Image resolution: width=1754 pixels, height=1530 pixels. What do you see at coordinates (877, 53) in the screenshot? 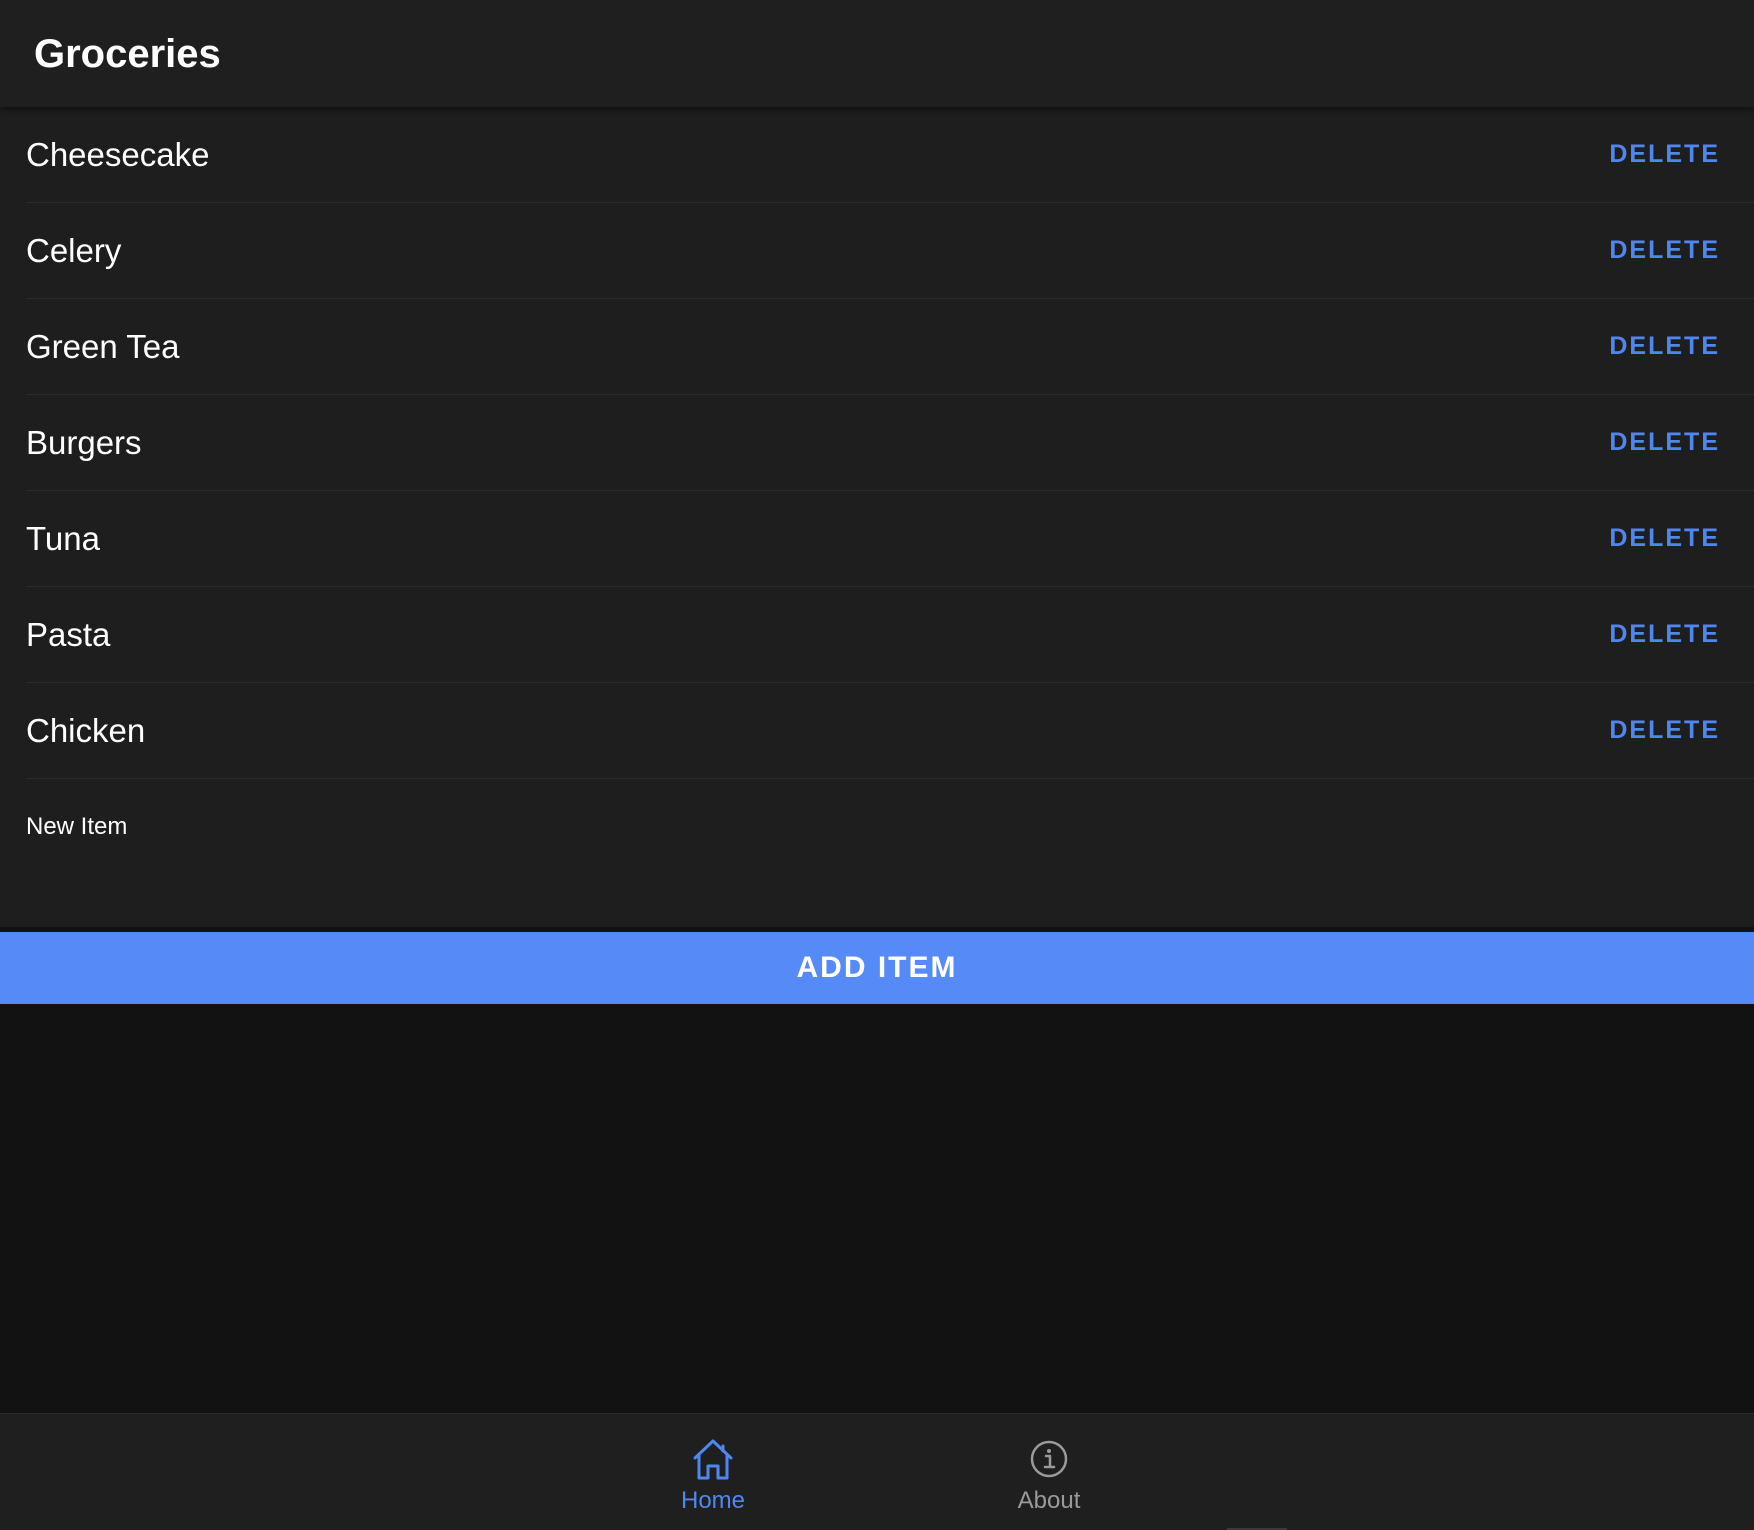
I see `app-header: Groceries` at bounding box center [877, 53].